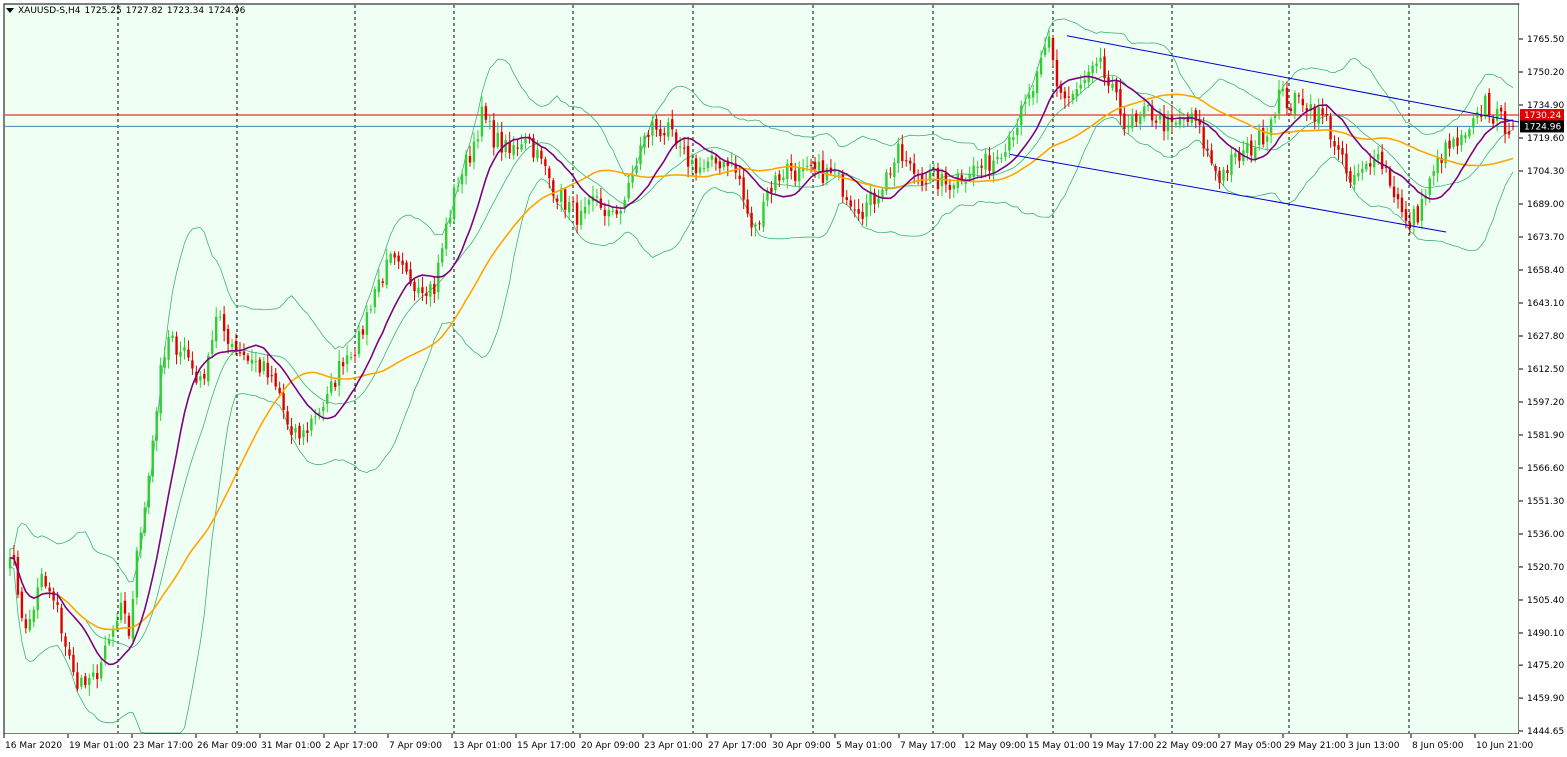  What do you see at coordinates (610, 746) in the screenshot?
I see `x-tick-label: 20 Apr 09:00` at bounding box center [610, 746].